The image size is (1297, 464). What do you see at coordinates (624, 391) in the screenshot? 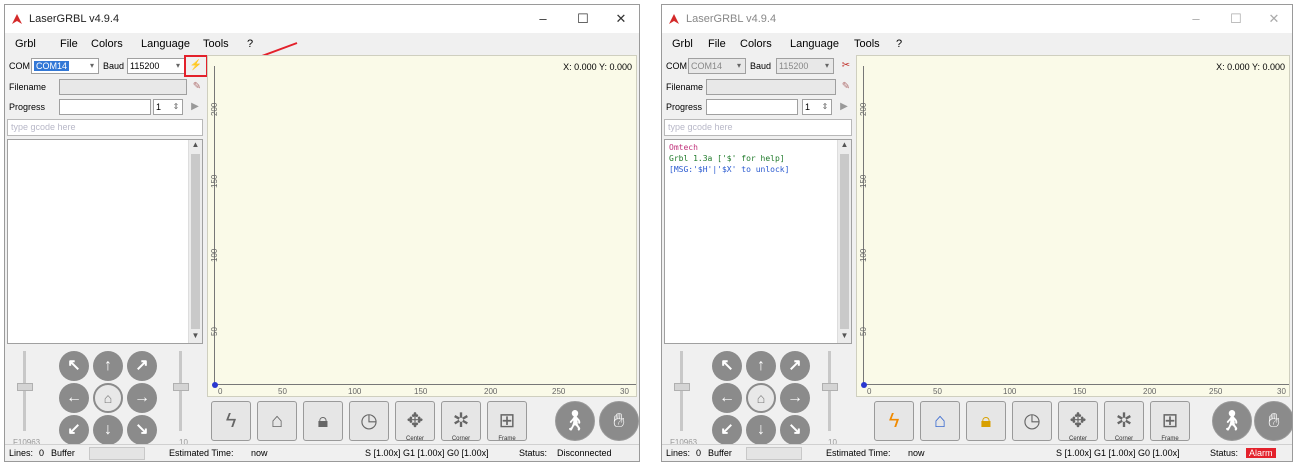
I see `x-tick: 30` at bounding box center [624, 391].